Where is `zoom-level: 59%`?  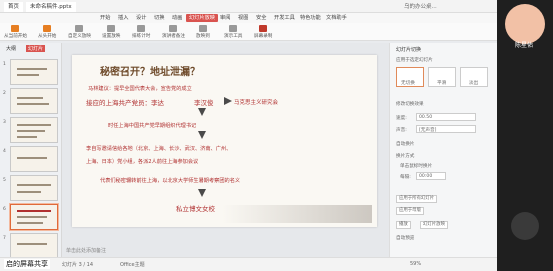
zoom-level: 59% is located at coordinates (415, 264).